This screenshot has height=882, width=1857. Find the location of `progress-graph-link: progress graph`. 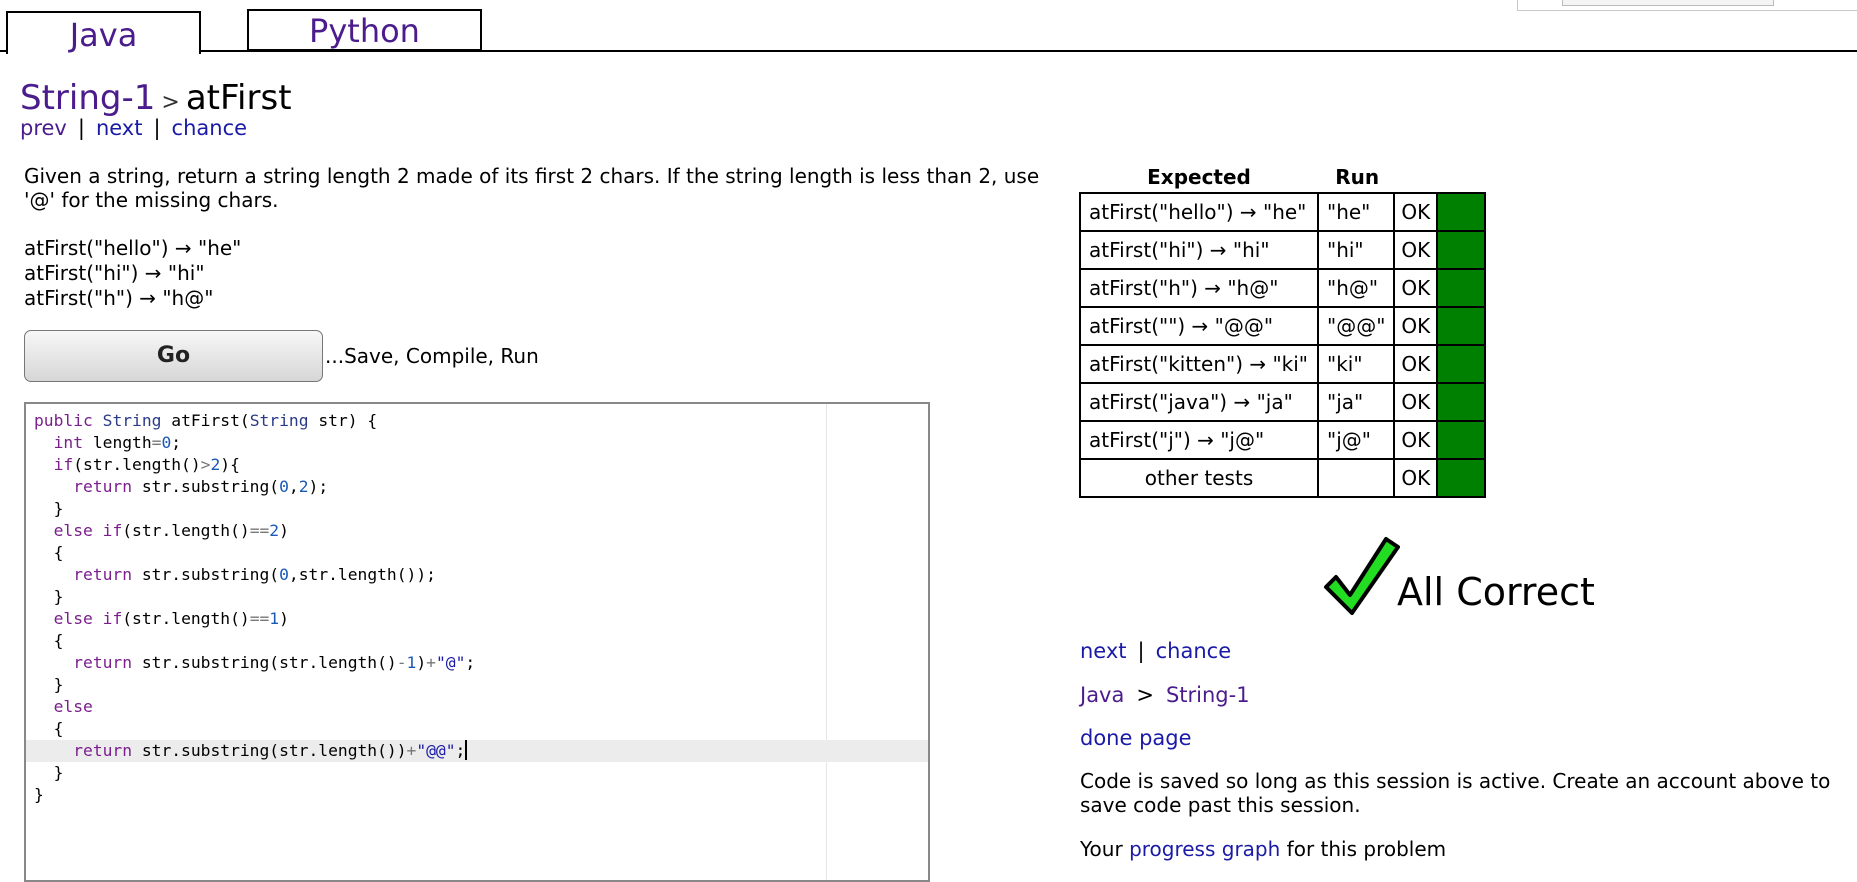

progress-graph-link: progress graph is located at coordinates (1204, 849).